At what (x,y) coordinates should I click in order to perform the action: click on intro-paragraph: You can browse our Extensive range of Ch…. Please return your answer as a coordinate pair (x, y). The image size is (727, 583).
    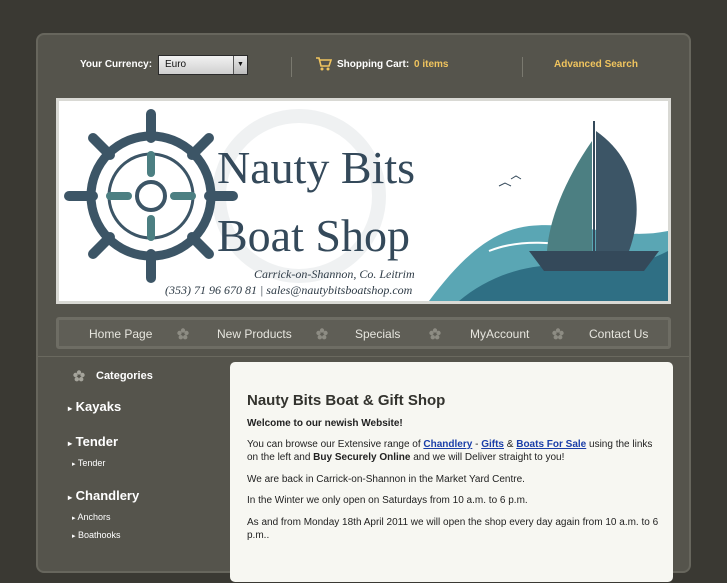
    Looking at the image, I should click on (453, 451).